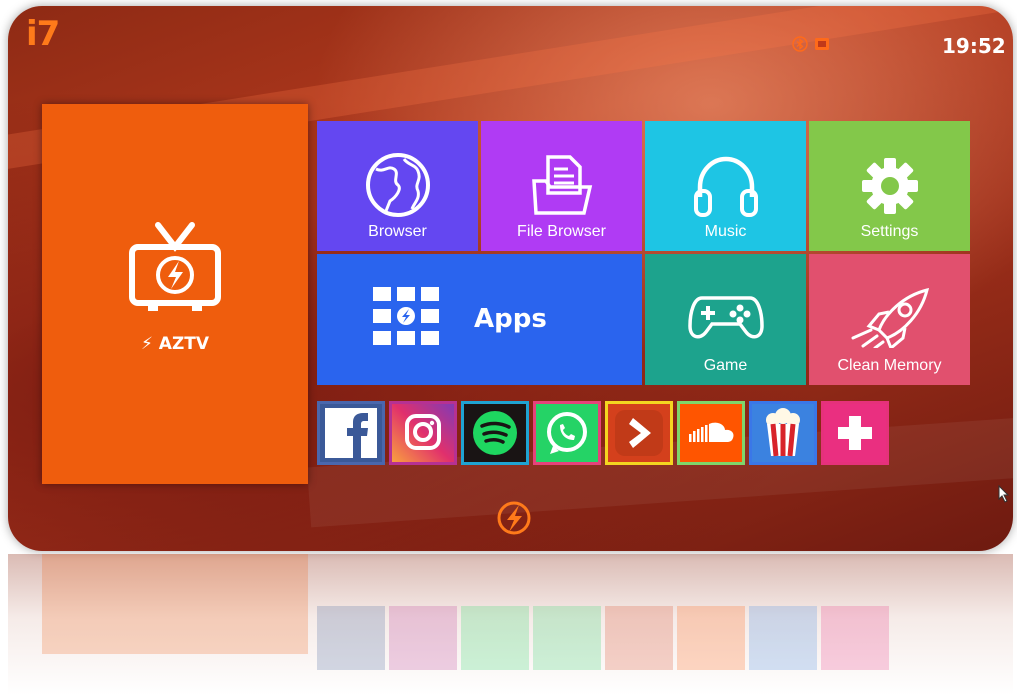 Image resolution: width=1017 pixels, height=695 pixels. I want to click on rocket-icon, so click(890, 317).